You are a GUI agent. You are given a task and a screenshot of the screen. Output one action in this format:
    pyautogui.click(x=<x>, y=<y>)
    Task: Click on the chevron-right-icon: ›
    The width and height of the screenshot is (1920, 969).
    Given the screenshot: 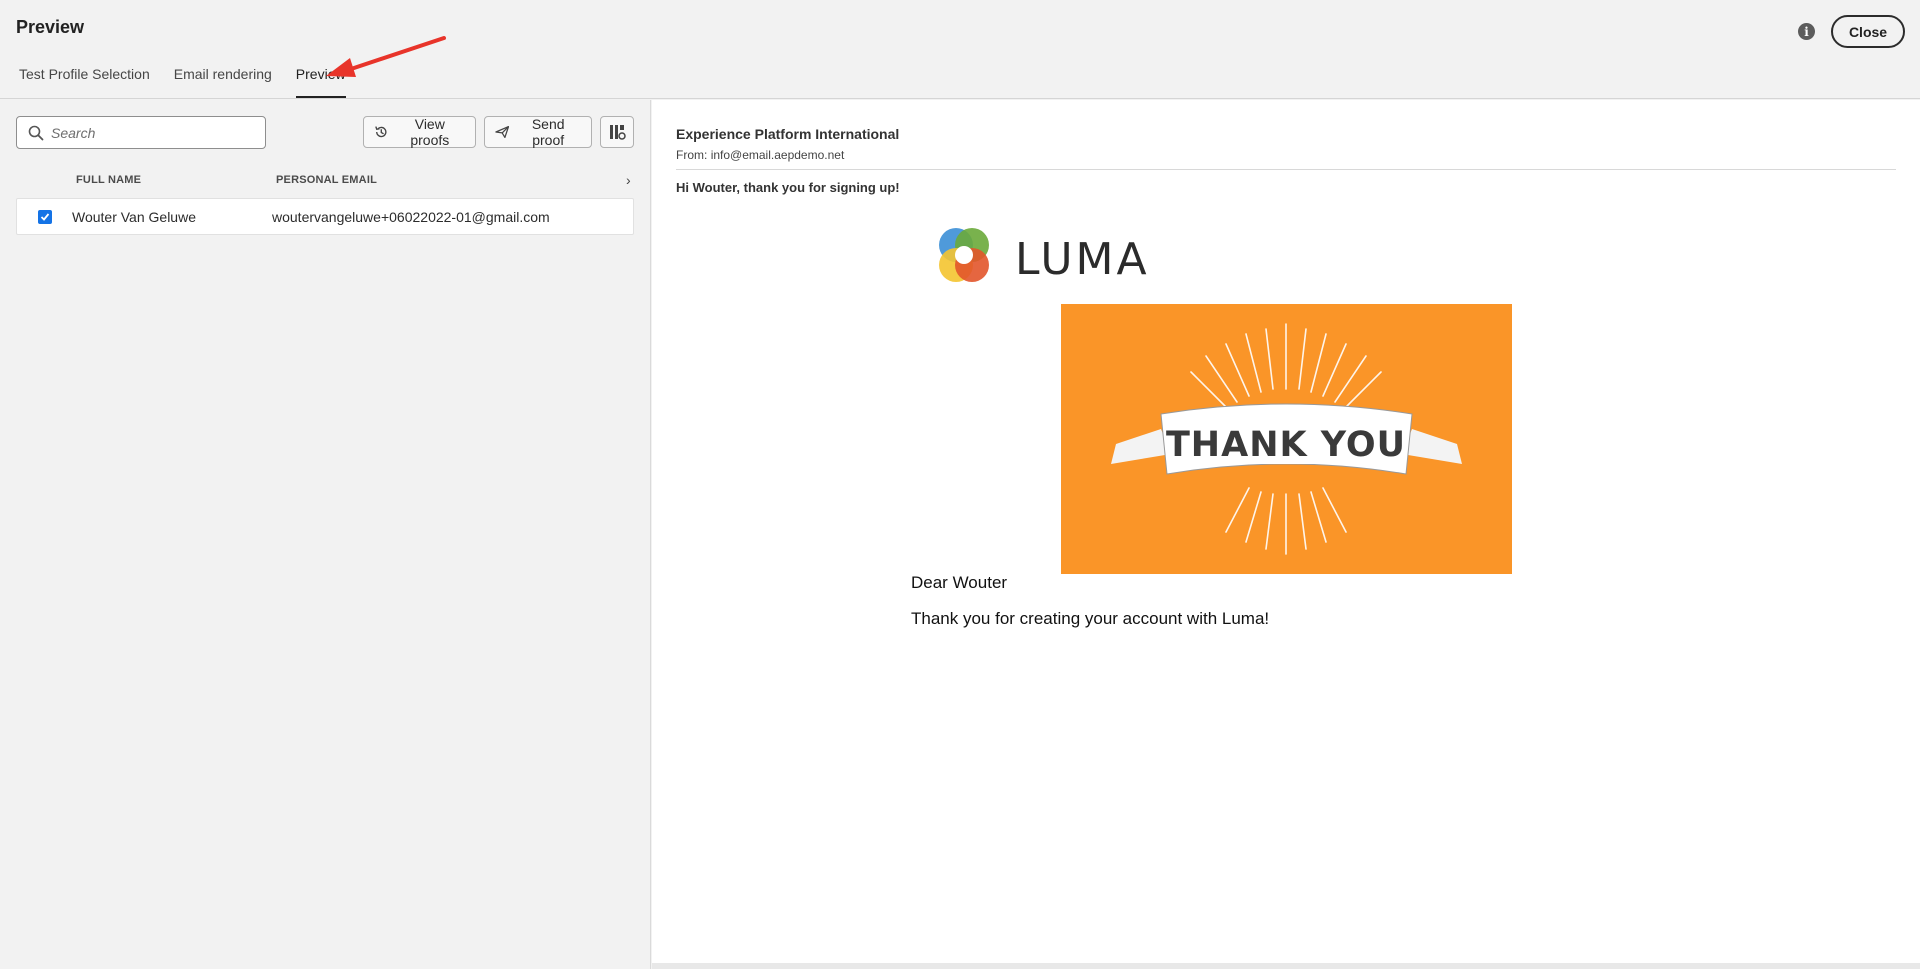 What is the action you would take?
    pyautogui.click(x=628, y=180)
    